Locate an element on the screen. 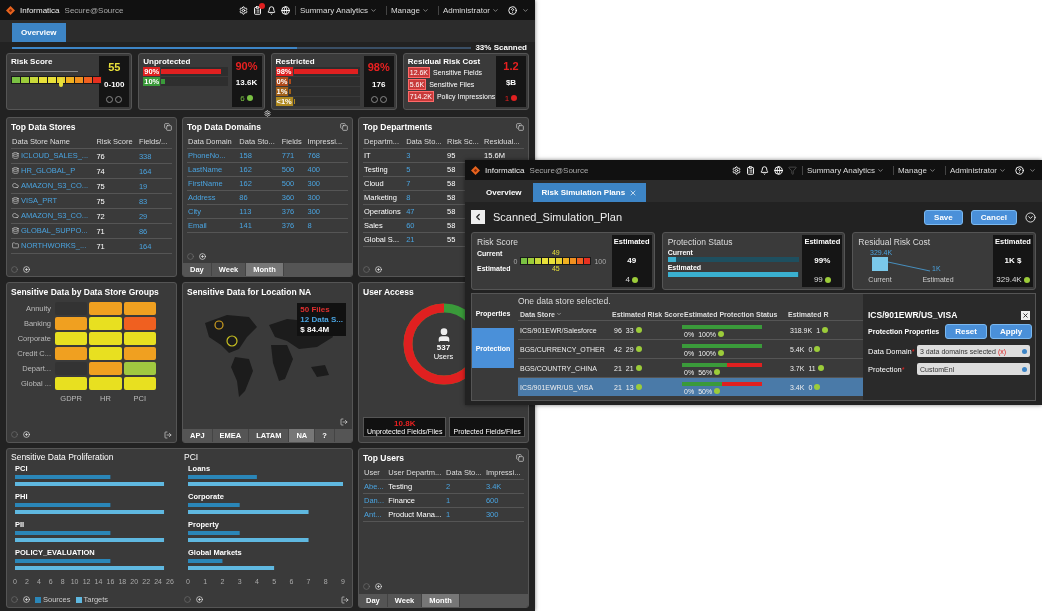  back-icon is located at coordinates (478, 217).